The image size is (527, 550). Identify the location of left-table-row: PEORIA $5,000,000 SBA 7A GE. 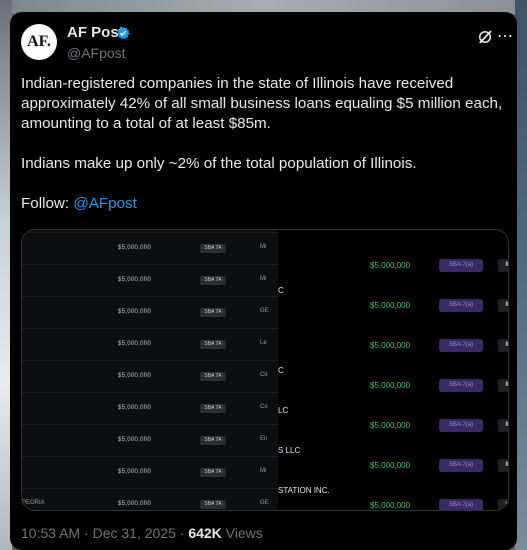
(150, 499).